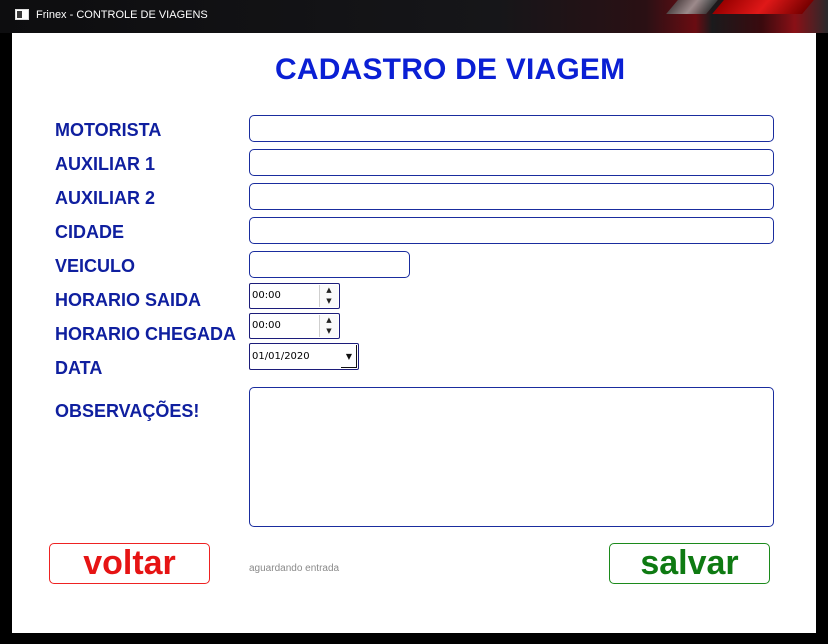 This screenshot has width=828, height=644. What do you see at coordinates (450, 69) in the screenshot?
I see `page-title: CADASTRO DE VIAGEM` at bounding box center [450, 69].